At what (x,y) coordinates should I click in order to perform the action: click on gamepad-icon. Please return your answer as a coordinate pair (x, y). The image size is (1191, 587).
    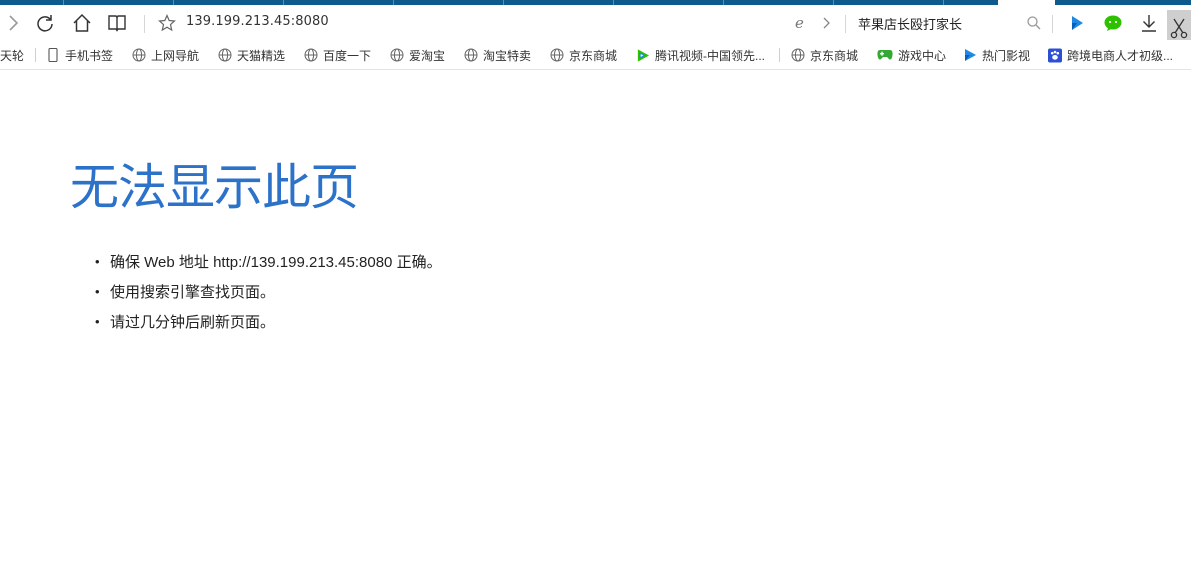
    Looking at the image, I should click on (885, 55).